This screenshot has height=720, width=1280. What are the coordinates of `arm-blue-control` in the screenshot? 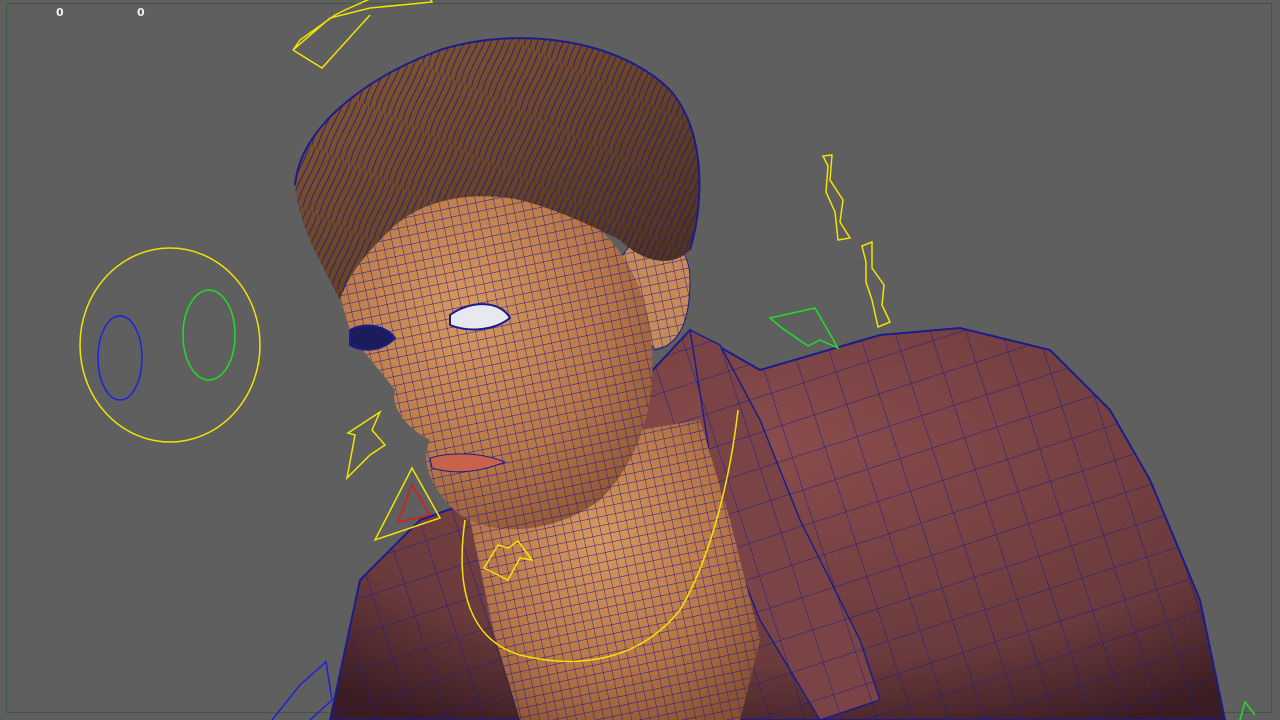 It's located at (302, 690).